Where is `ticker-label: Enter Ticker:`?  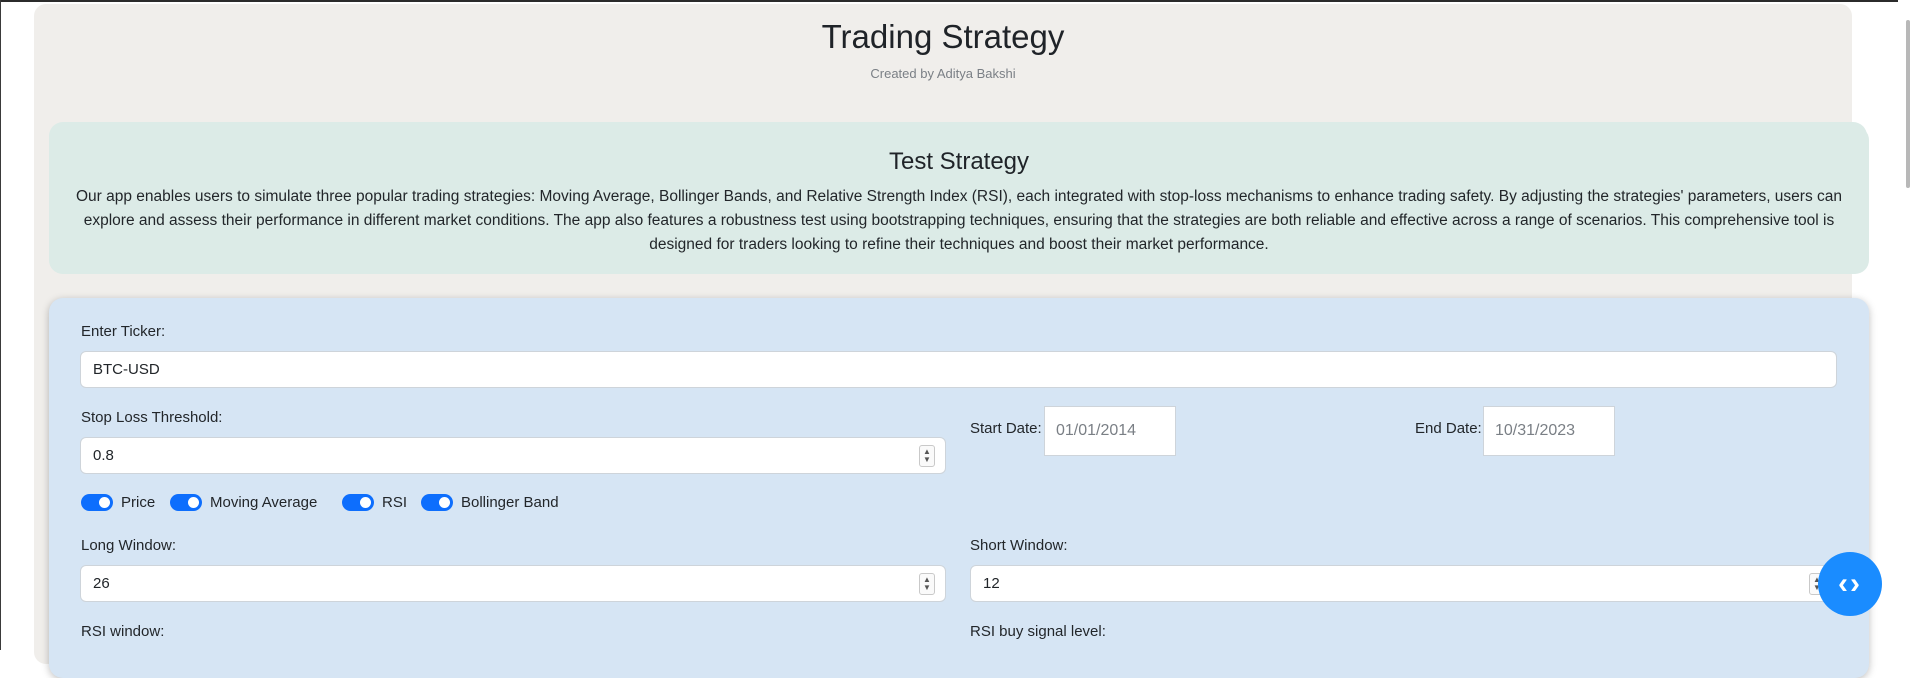
ticker-label: Enter Ticker: is located at coordinates (123, 331).